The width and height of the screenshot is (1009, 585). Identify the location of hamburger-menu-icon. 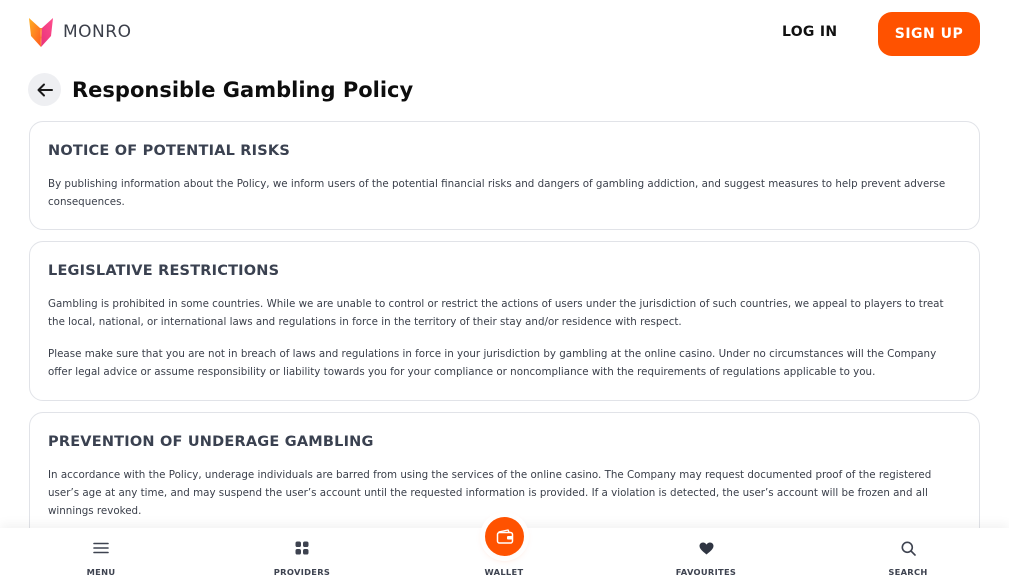
(101, 548).